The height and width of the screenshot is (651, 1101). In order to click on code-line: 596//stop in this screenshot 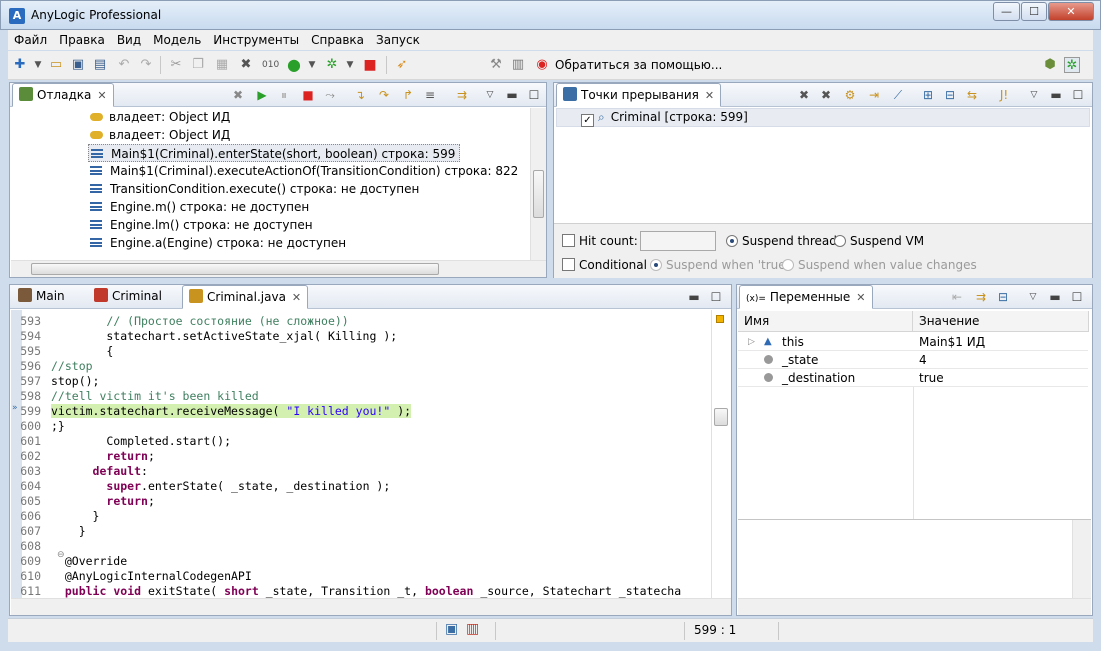, I will do `click(361, 366)`.